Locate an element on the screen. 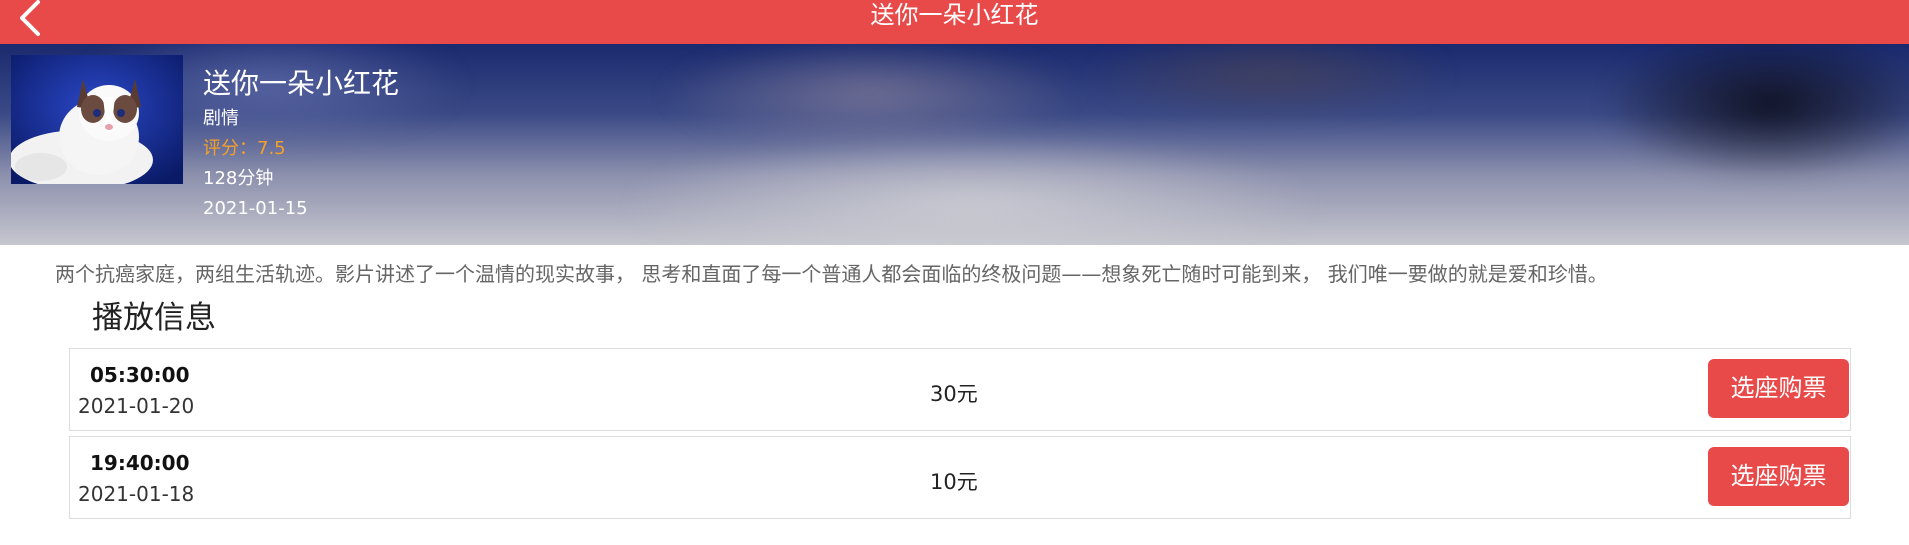  movie-title: 送你一朵小红花 is located at coordinates (301, 83).